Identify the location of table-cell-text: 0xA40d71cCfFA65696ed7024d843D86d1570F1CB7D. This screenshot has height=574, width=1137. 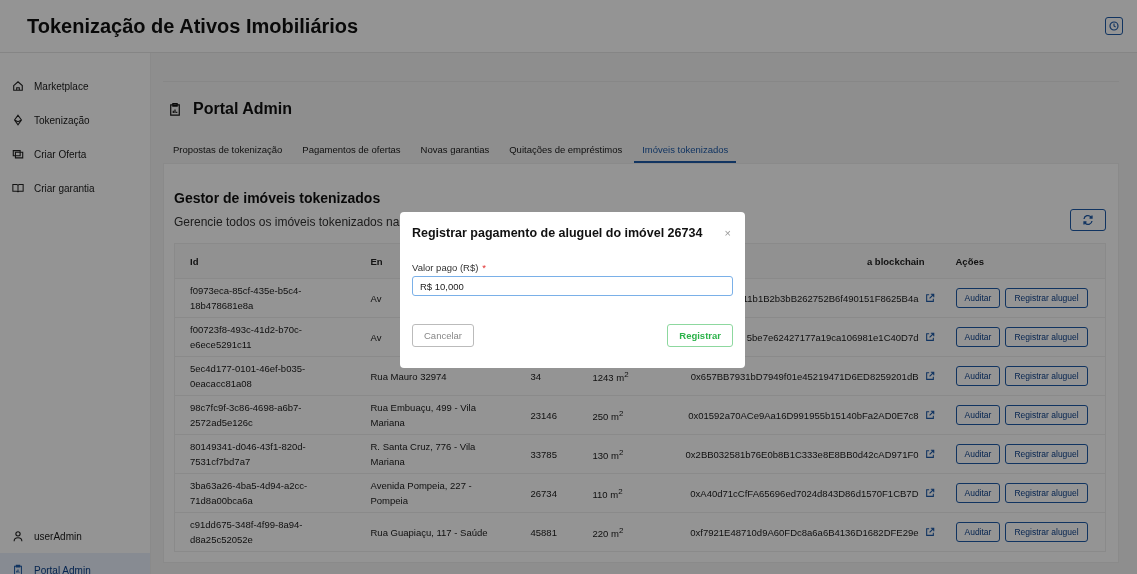
(804, 493).